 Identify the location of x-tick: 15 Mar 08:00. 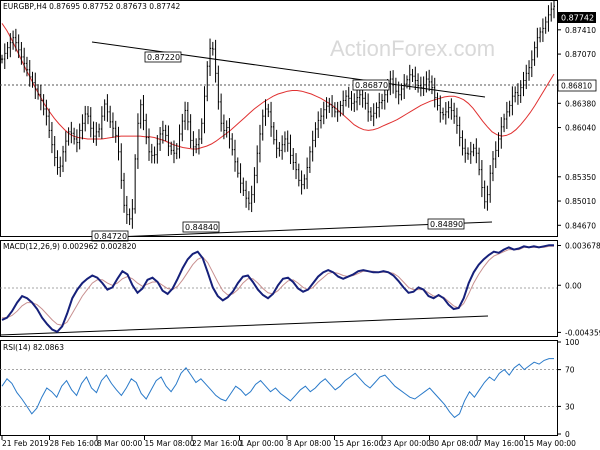
(170, 443).